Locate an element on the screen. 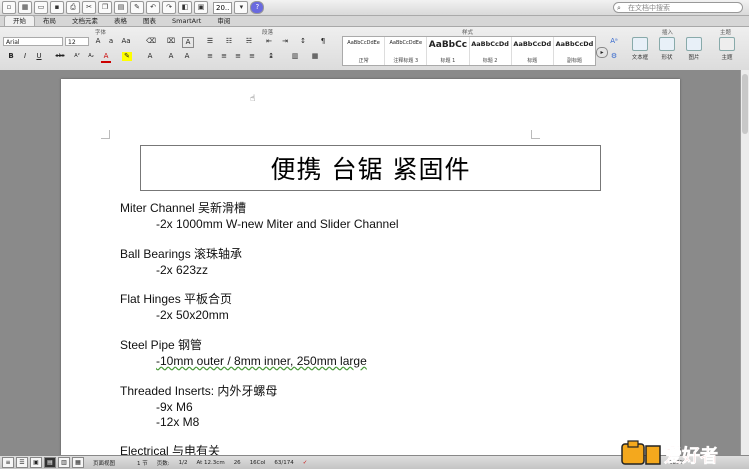 The height and width of the screenshot is (469, 749). character-spacing-icon: A is located at coordinates (171, 56).